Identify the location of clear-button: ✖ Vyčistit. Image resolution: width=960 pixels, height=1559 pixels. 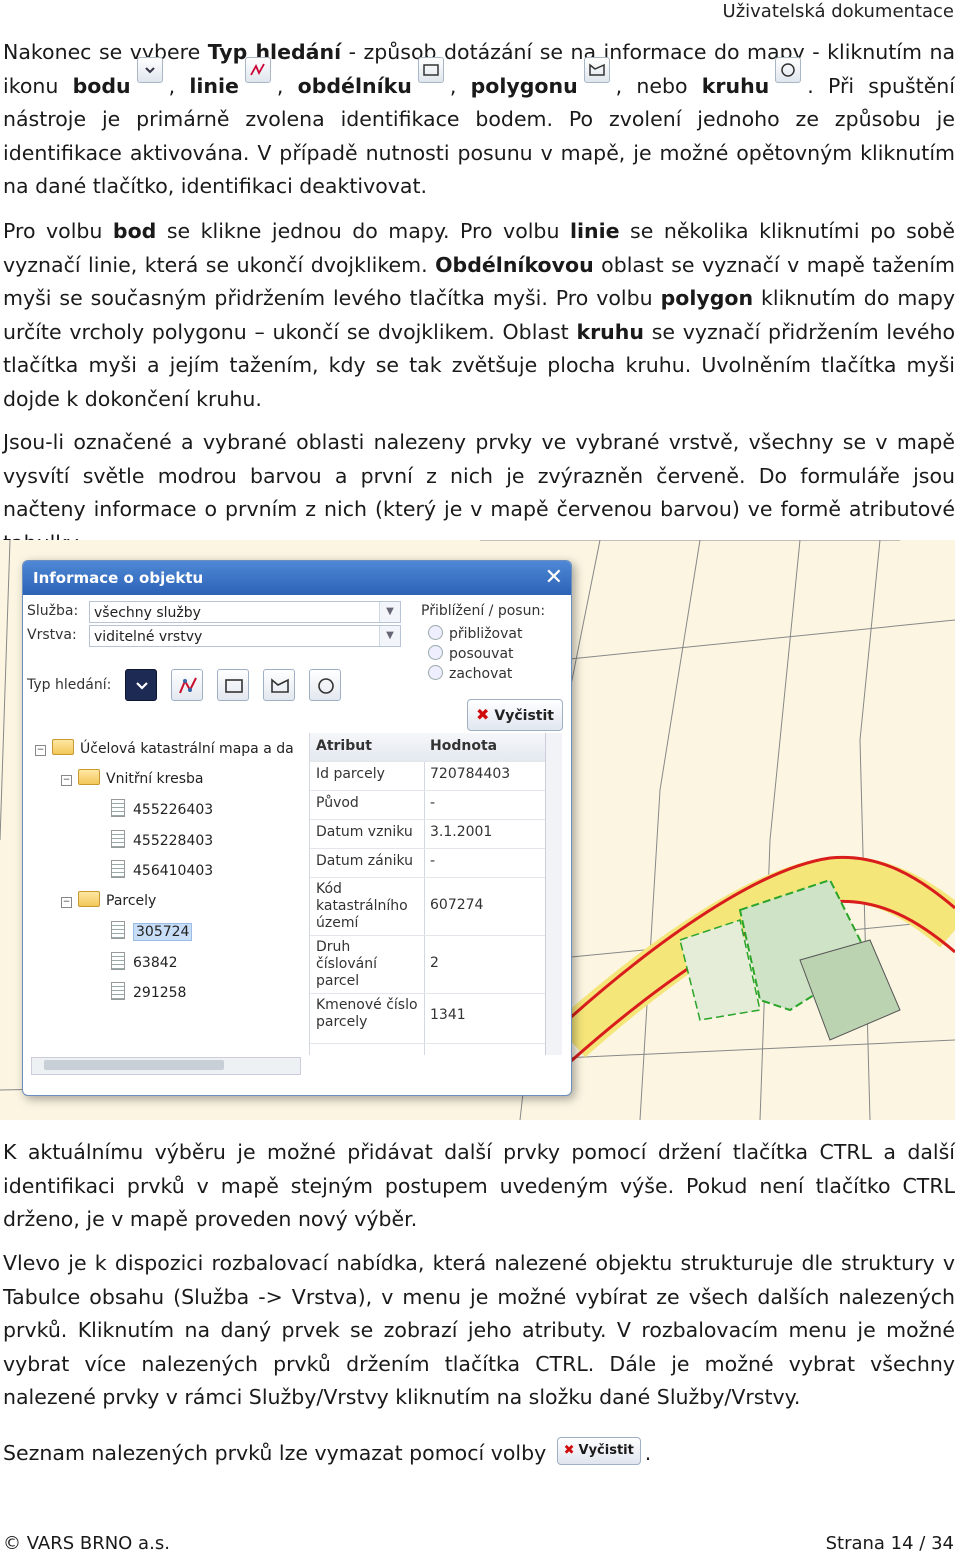
(515, 715).